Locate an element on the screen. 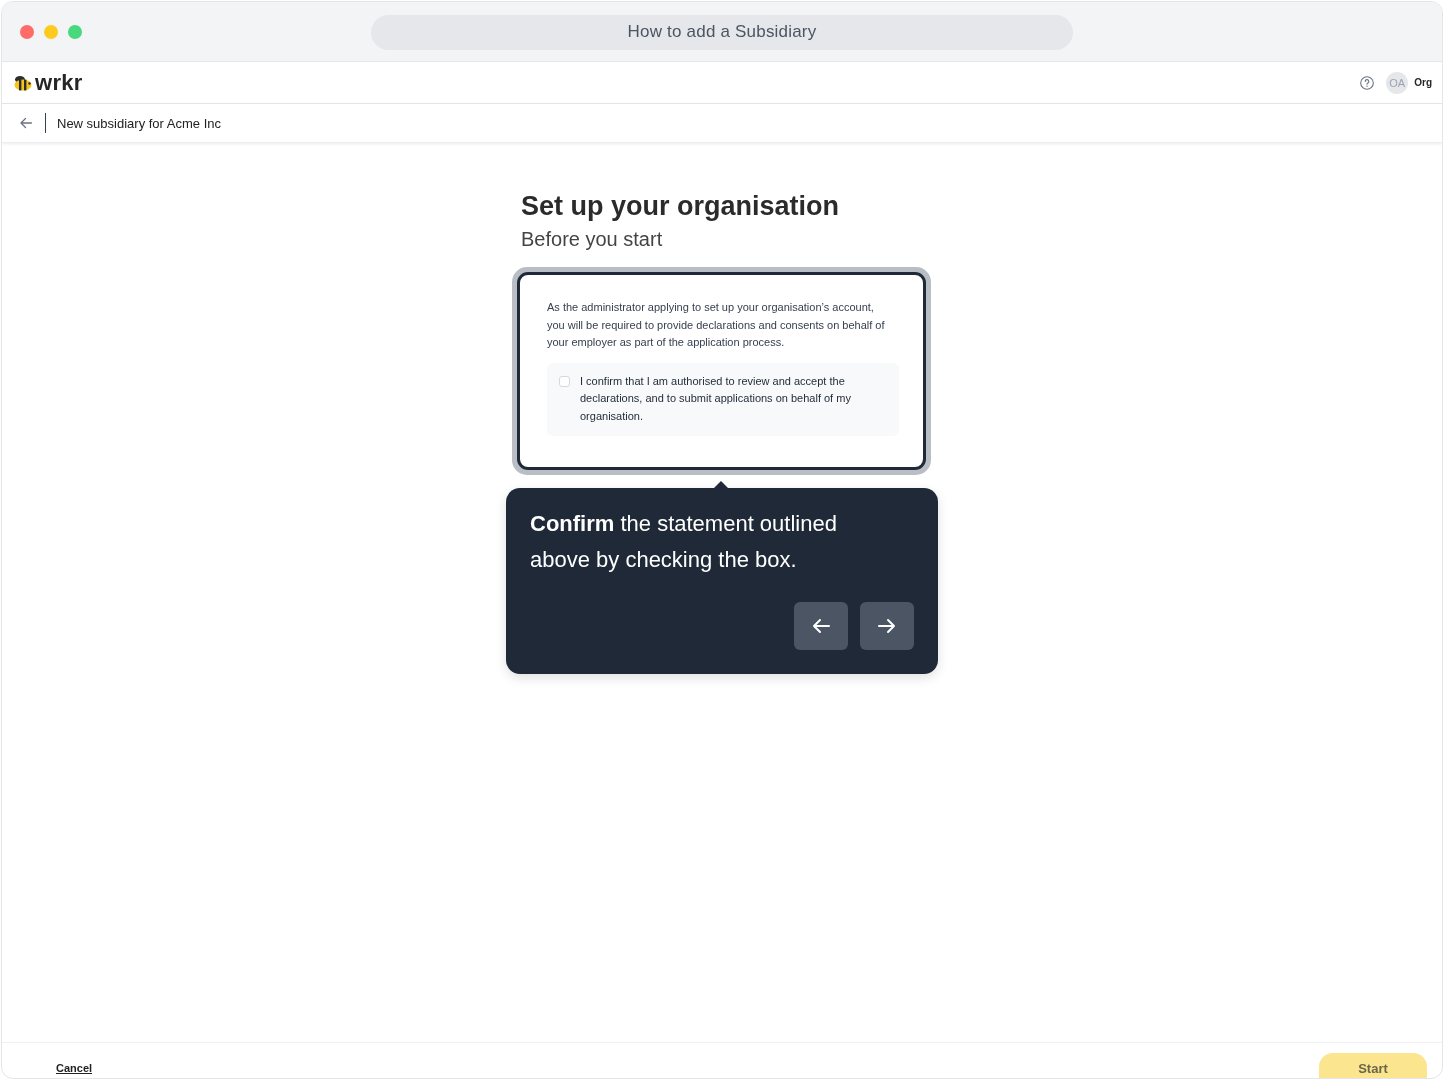 This screenshot has width=1444, height=1080. page-subheading: Before you start is located at coordinates (592, 239).